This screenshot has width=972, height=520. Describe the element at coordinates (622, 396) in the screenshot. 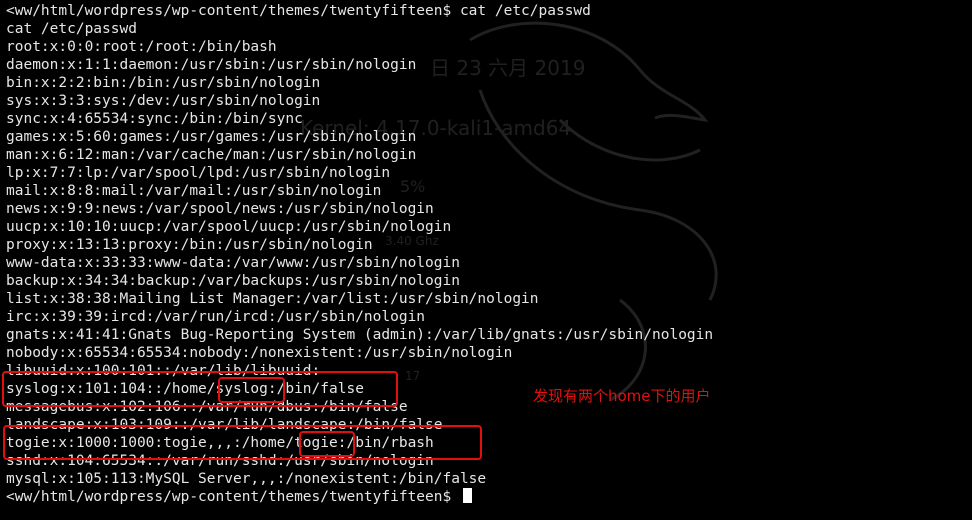

I see `annotation-note: 发现有两个home下的用户` at that location.